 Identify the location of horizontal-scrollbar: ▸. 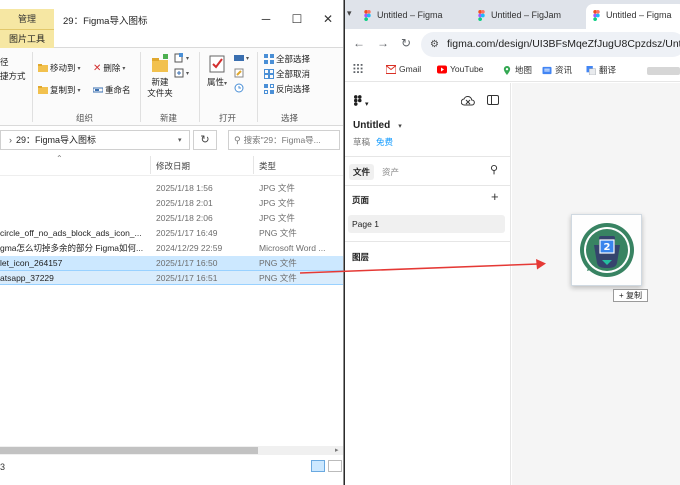
(171, 450).